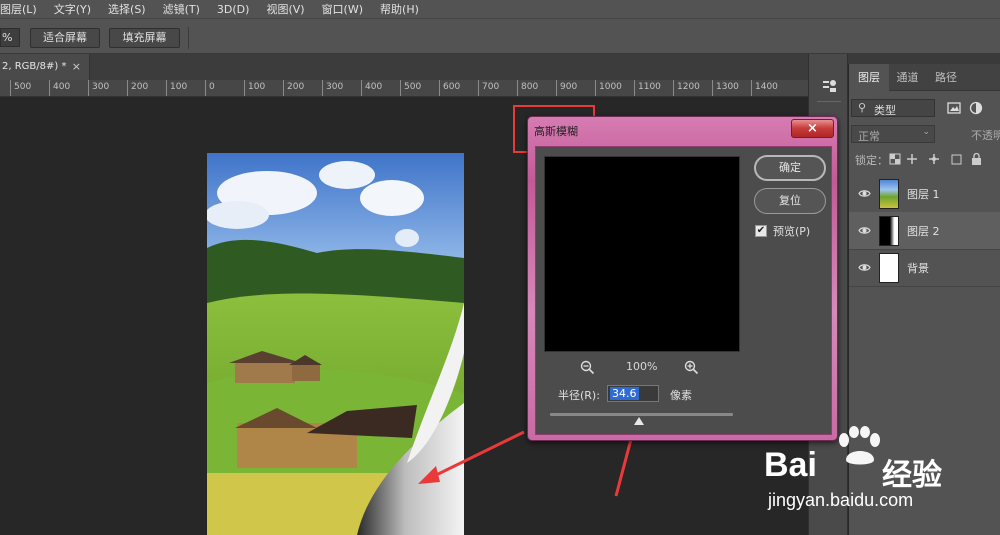 The image size is (1000, 535). What do you see at coordinates (639, 421) in the screenshot?
I see `radius-slider-thumb` at bounding box center [639, 421].